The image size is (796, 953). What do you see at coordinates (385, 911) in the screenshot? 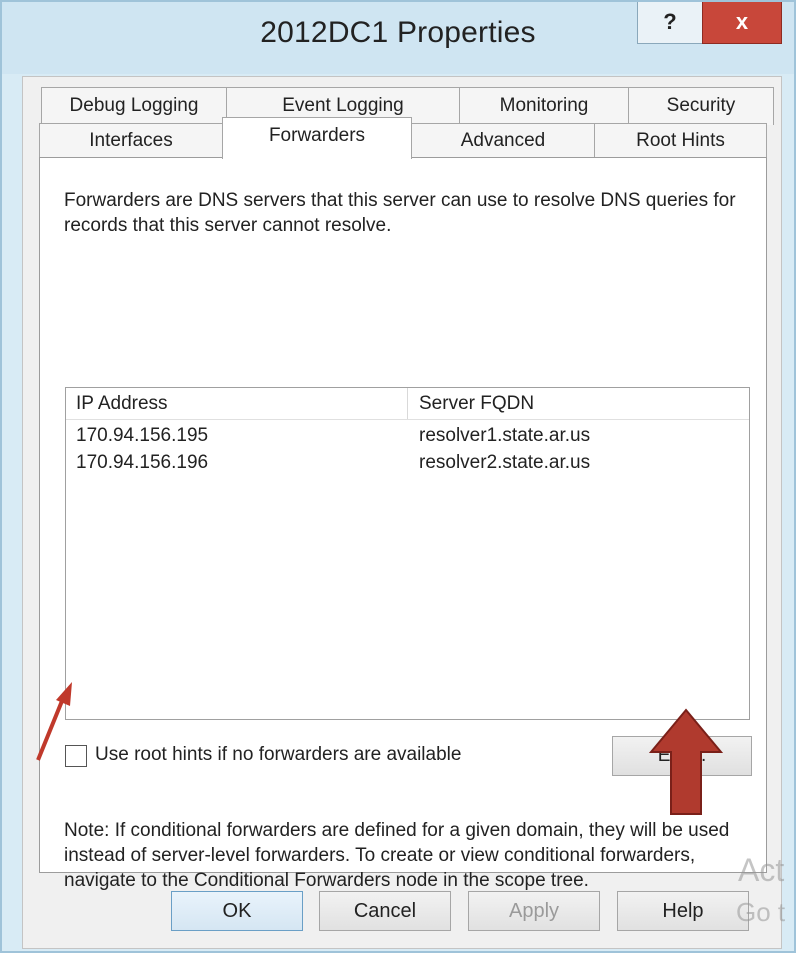
I see `cancel-button: Cancel` at bounding box center [385, 911].